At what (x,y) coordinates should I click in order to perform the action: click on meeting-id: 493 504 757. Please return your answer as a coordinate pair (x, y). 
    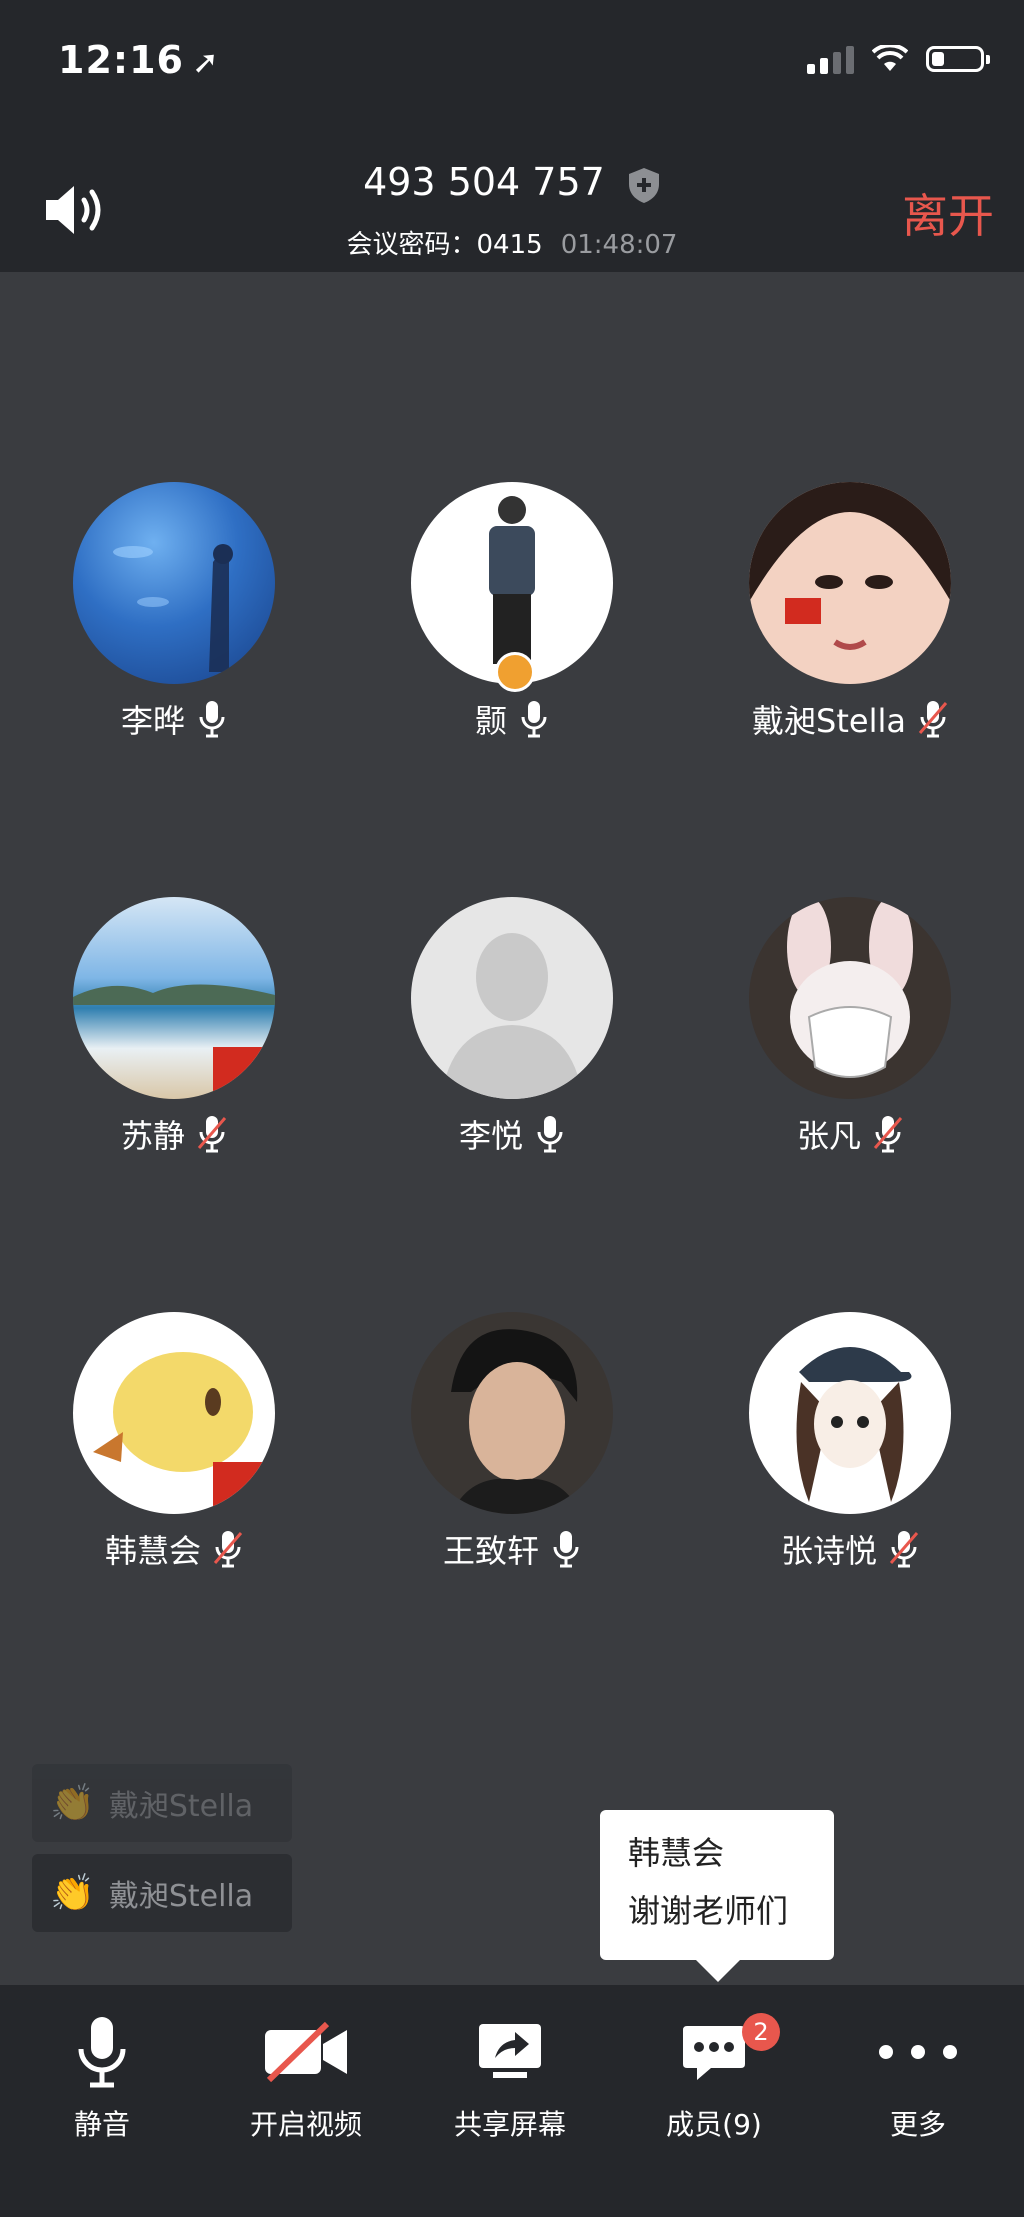
    Looking at the image, I should click on (512, 182).